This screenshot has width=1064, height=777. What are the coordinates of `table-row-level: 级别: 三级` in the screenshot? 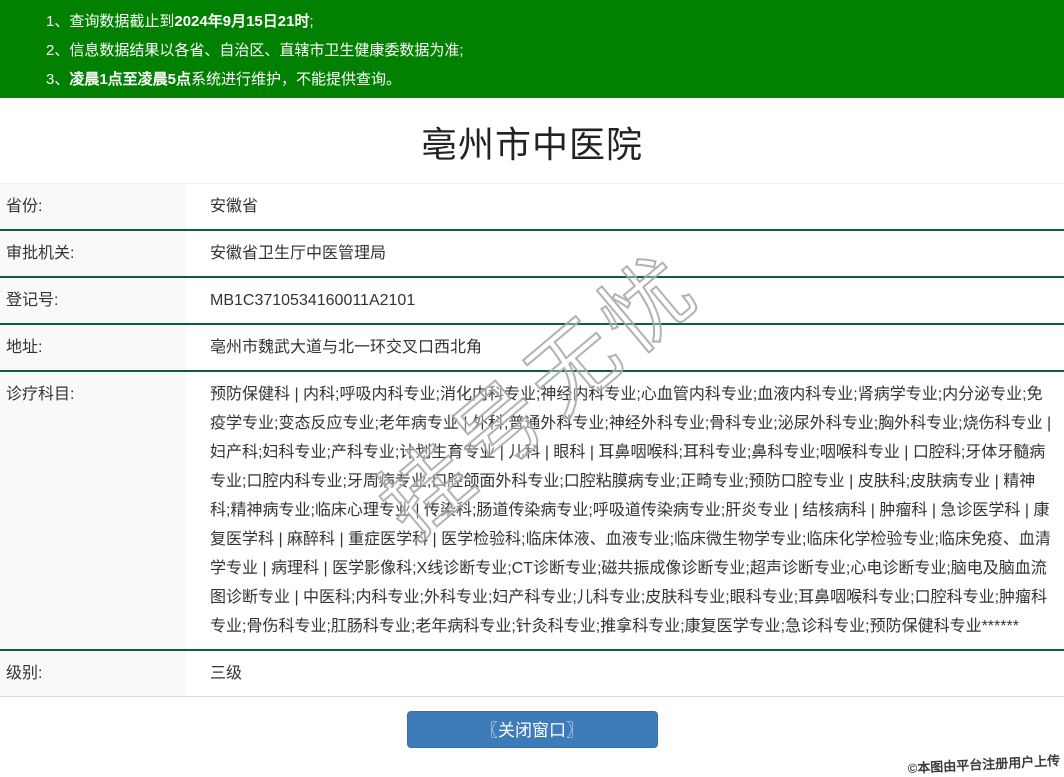 It's located at (532, 674).